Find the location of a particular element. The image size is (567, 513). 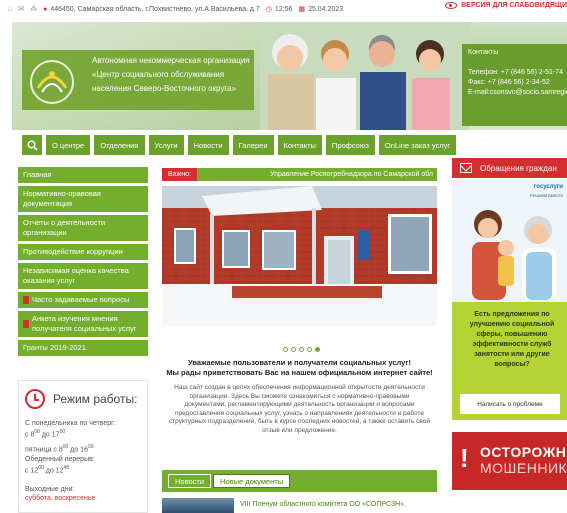

tab-new-documents: Новые документы is located at coordinates (252, 481).